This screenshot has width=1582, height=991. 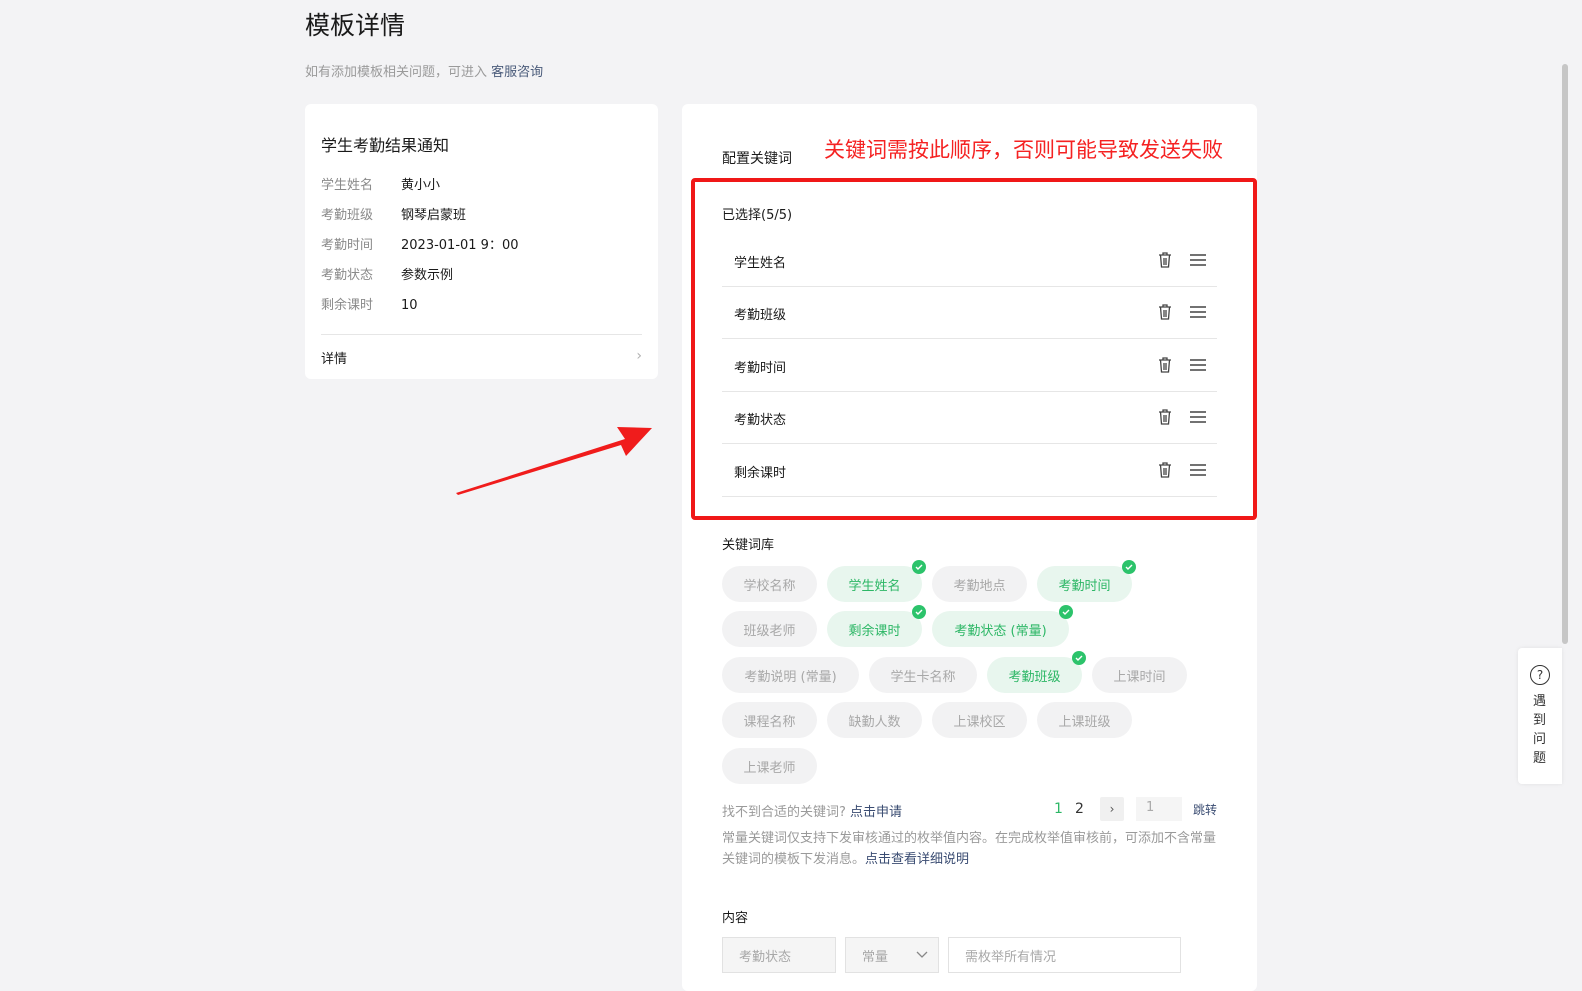 What do you see at coordinates (757, 215) in the screenshot?
I see `selected-count-title: 已选择(5/5)` at bounding box center [757, 215].